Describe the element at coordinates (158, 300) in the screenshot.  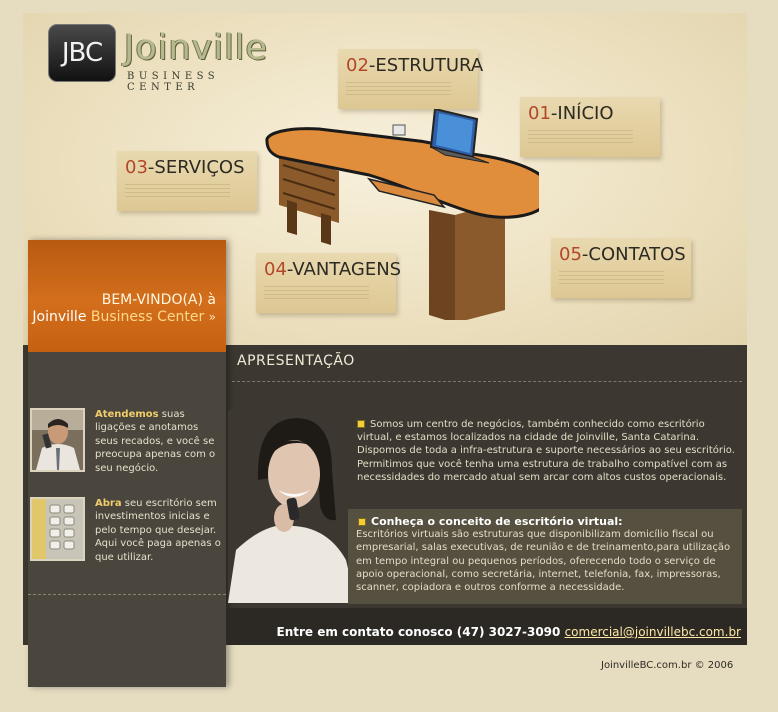
I see `welcome-title: BEM-VINDO(A) à` at that location.